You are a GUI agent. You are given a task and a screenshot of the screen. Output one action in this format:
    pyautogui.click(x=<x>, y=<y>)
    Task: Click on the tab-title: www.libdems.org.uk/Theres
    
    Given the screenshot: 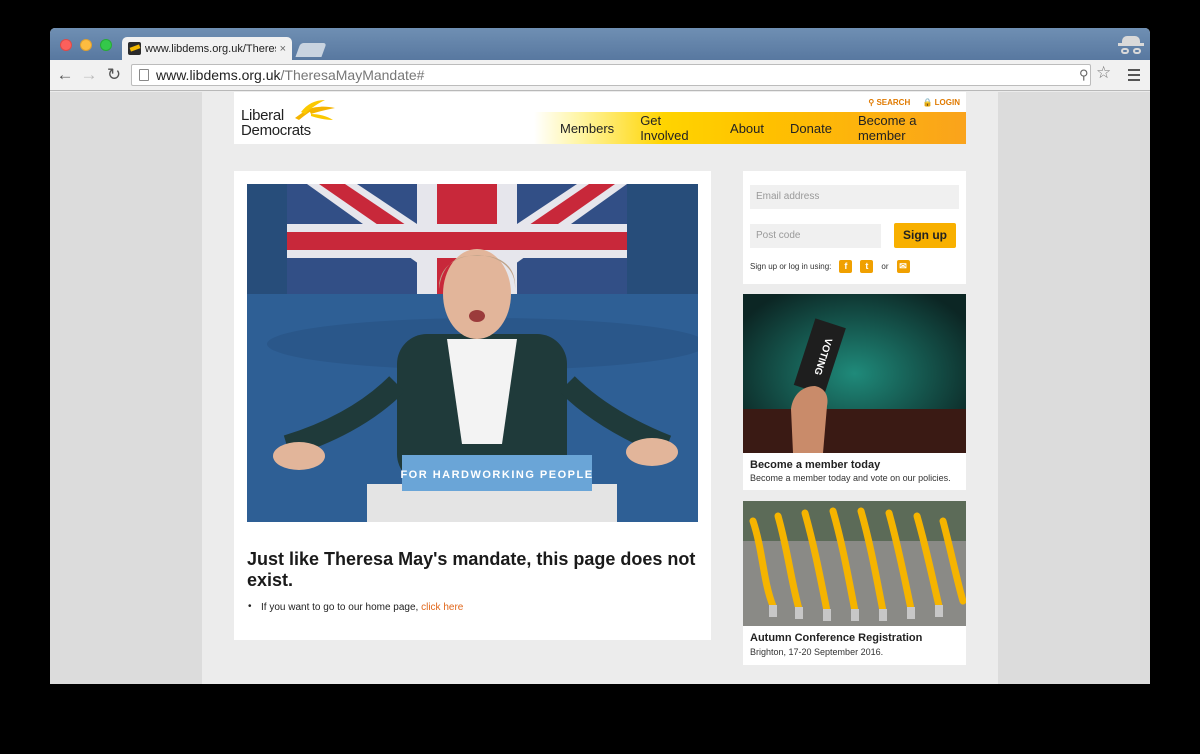 What is the action you would take?
    pyautogui.click(x=210, y=48)
    